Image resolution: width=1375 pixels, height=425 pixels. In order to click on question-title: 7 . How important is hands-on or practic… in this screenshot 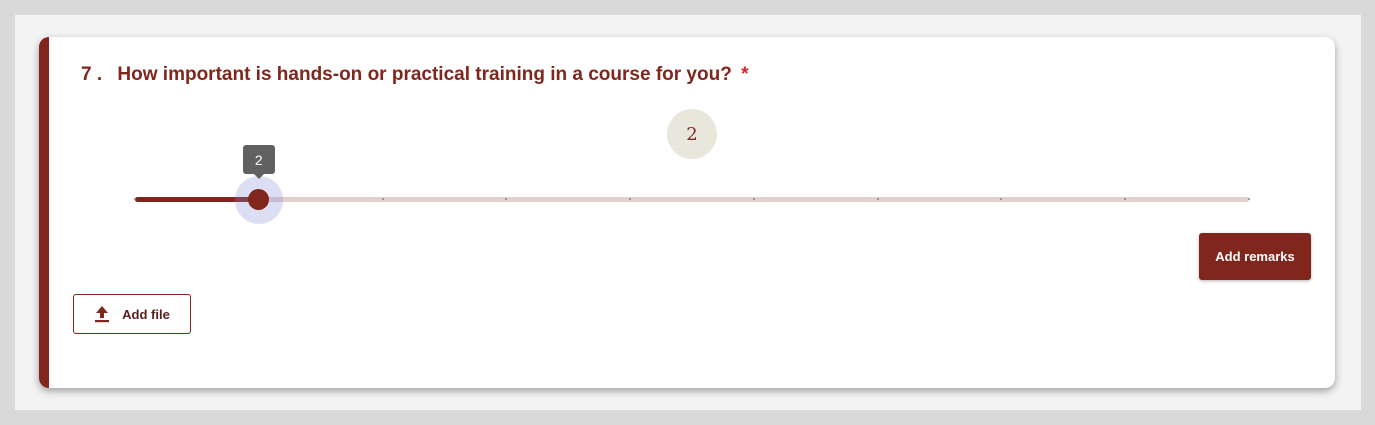, I will do `click(415, 75)`.